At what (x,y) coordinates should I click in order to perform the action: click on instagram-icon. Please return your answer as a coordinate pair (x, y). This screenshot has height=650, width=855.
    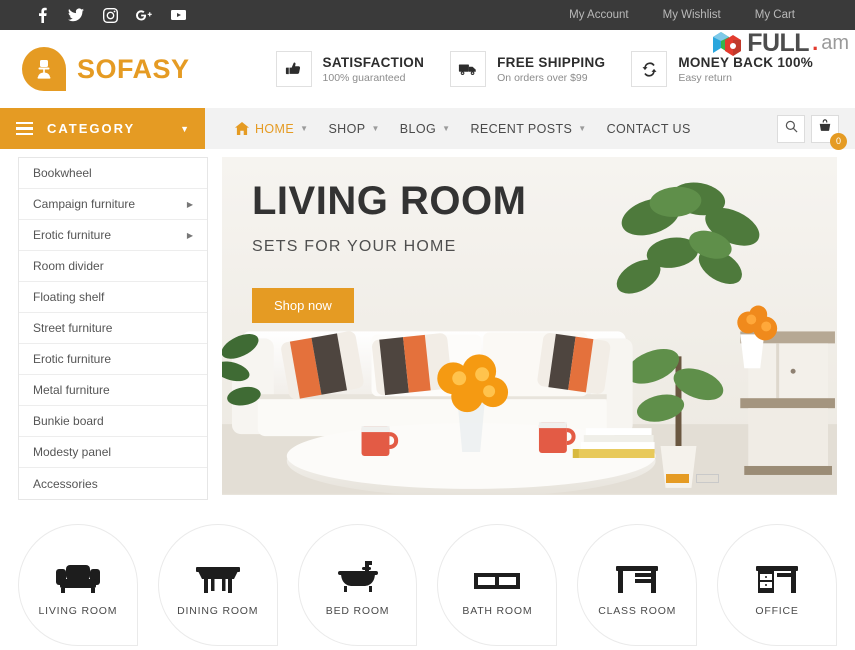
    Looking at the image, I should click on (110, 15).